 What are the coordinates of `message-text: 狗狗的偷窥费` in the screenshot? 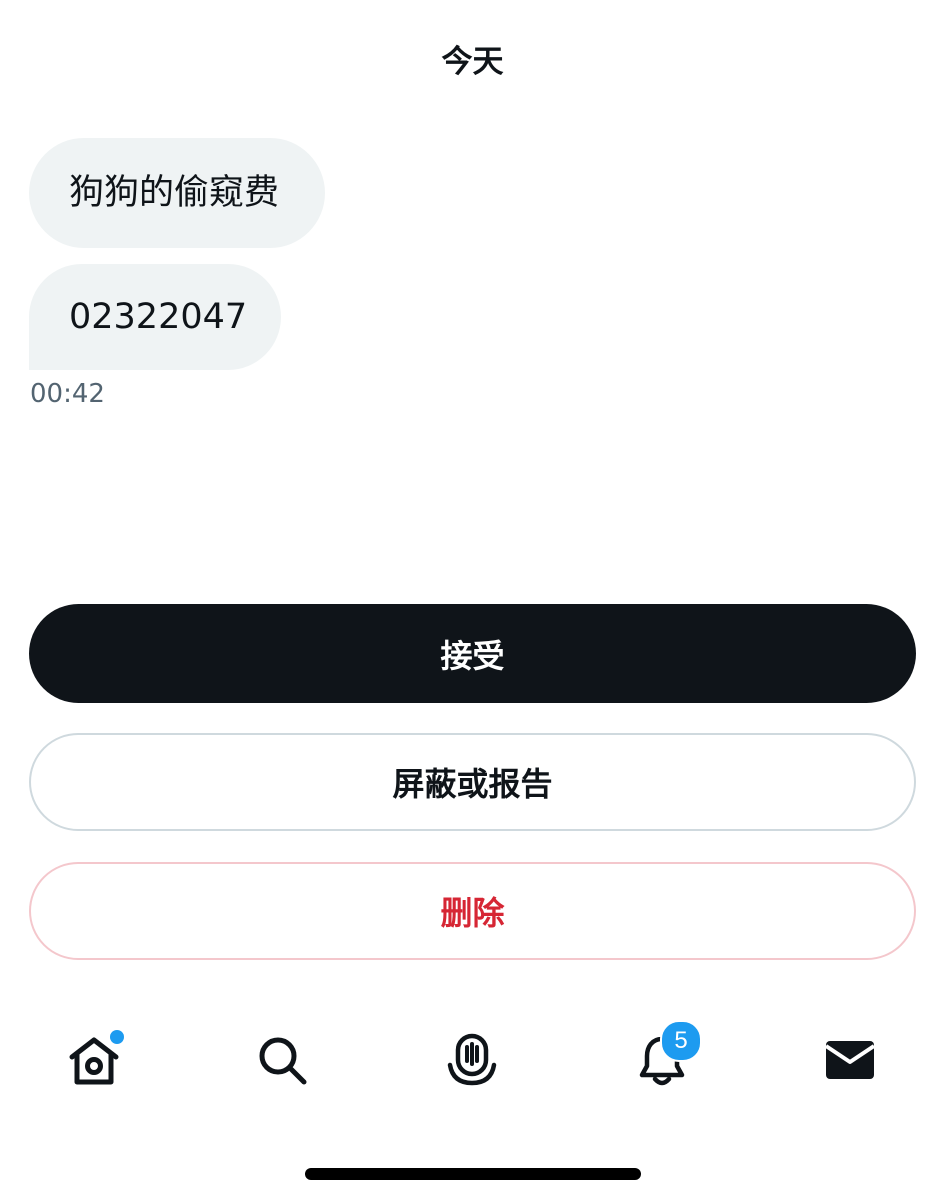 It's located at (174, 193).